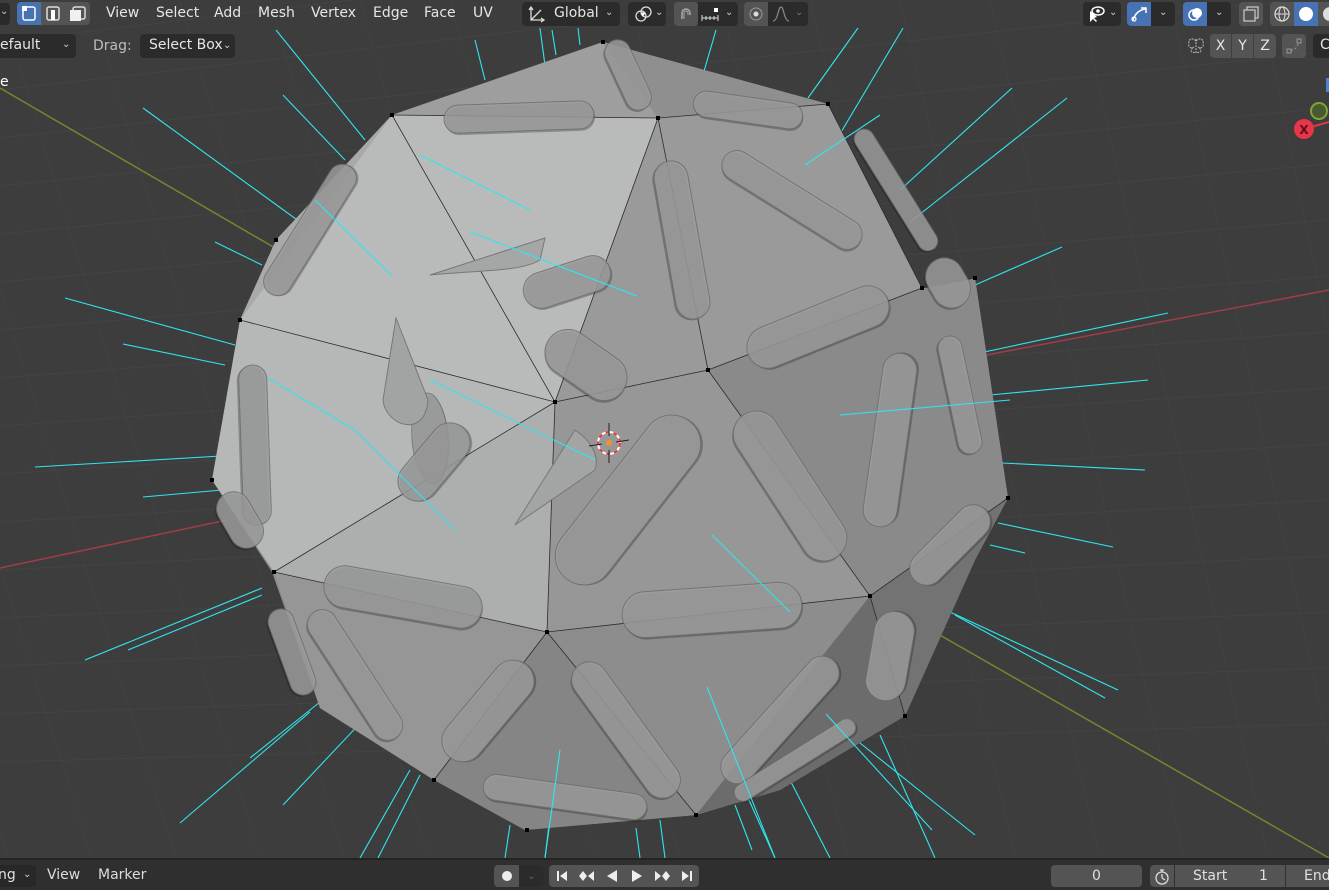  I want to click on xray-toggle-icon, so click(1251, 14).